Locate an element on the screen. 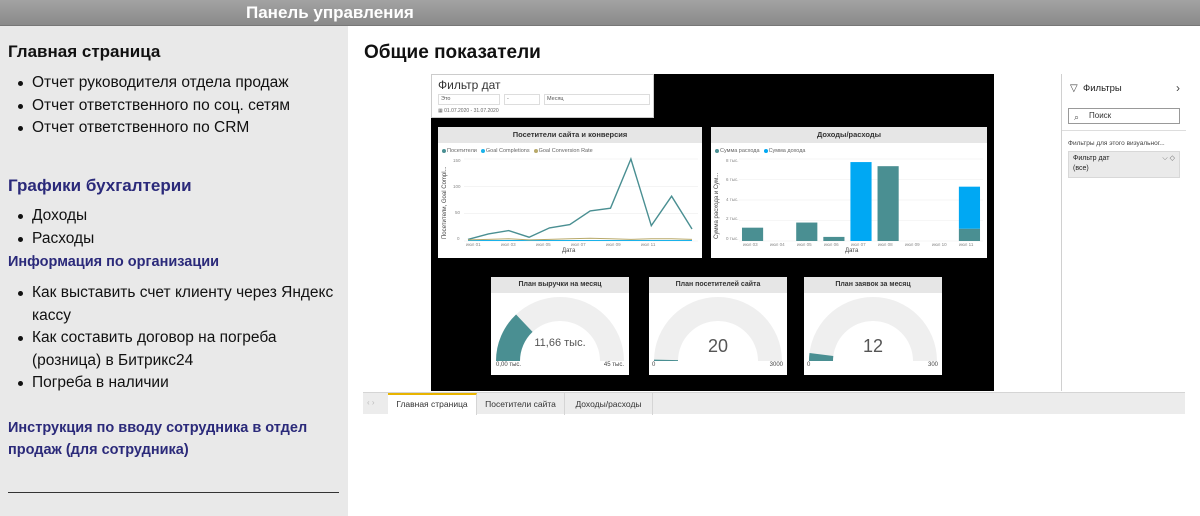 This screenshot has width=1200, height=516. y-tick: 6 тыс. is located at coordinates (732, 179).